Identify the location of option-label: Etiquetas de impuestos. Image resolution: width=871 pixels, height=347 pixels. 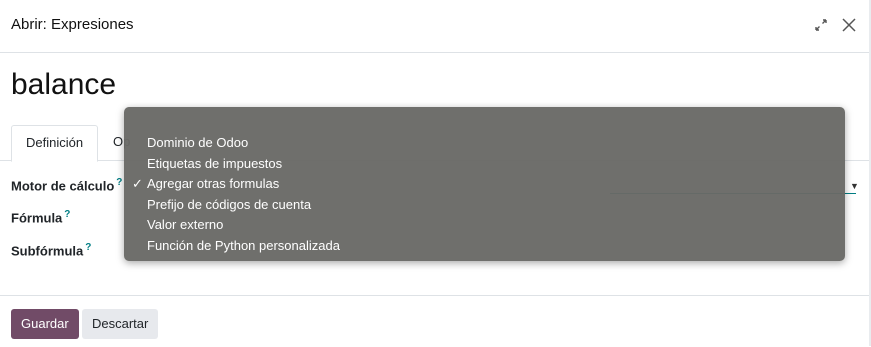
(215, 163).